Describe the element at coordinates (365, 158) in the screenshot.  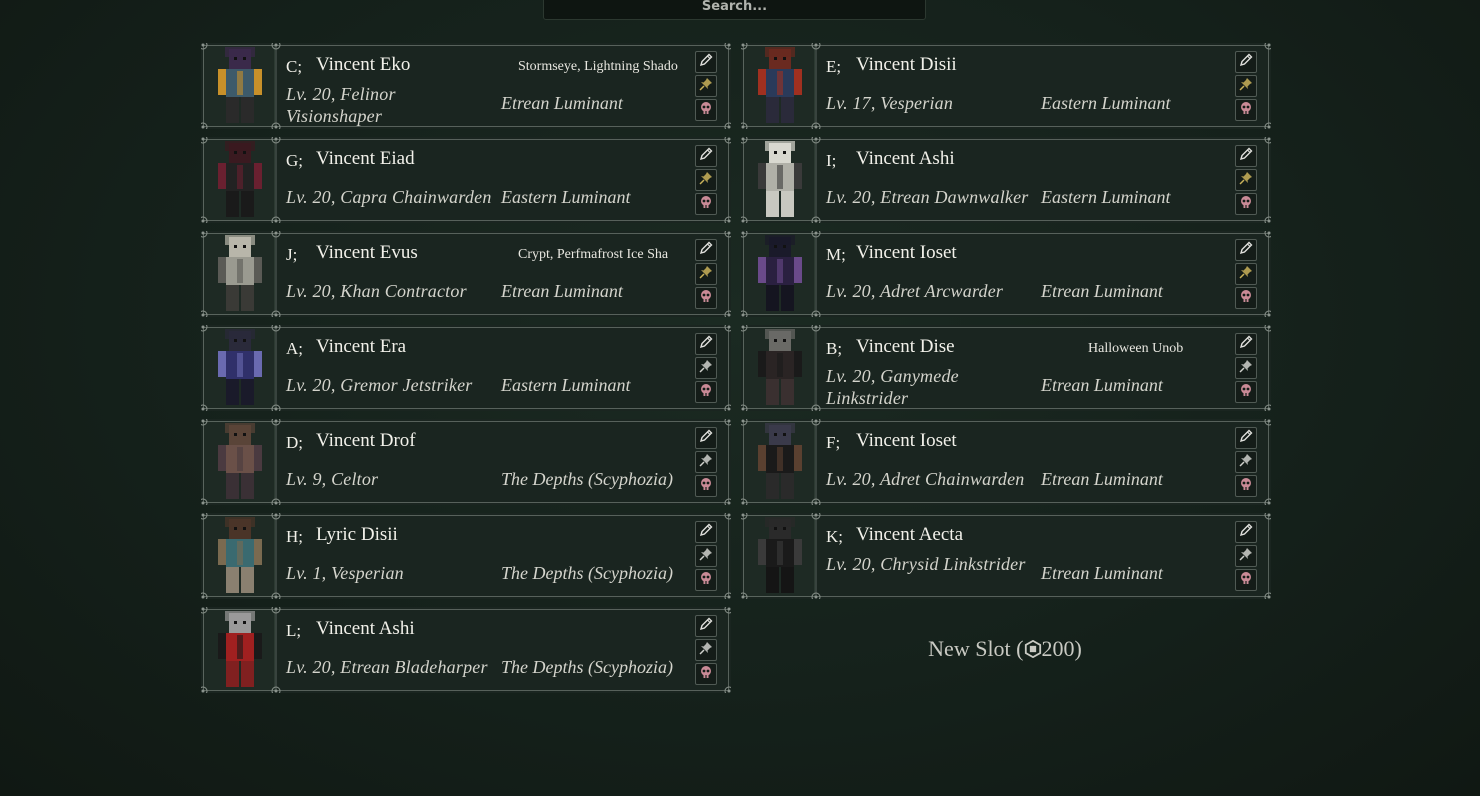
I see `character-name: Vincent Eiad` at that location.